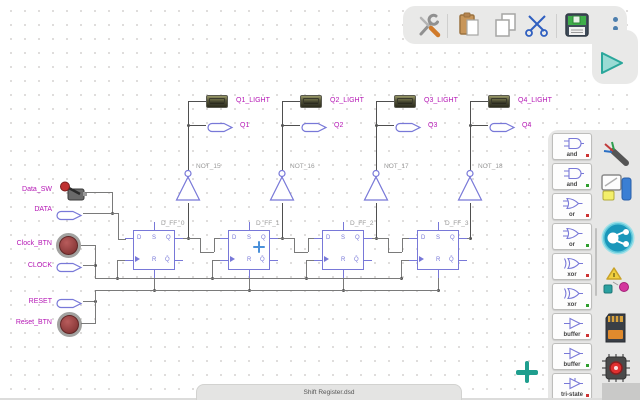 This screenshot has width=640, height=400. What do you see at coordinates (556, 26) in the screenshot?
I see `toolbar-separator` at bounding box center [556, 26].